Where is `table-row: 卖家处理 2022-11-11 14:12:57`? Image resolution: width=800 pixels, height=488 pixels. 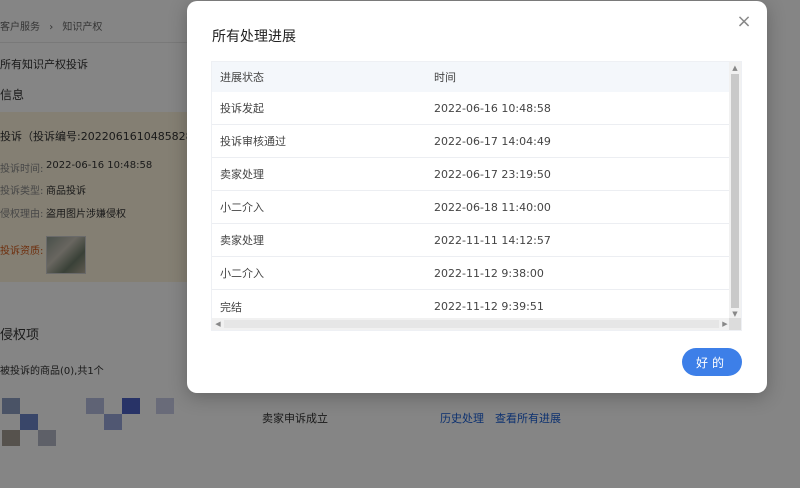
table-row: 卖家处理 2022-11-11 14:12:57 is located at coordinates (471, 240).